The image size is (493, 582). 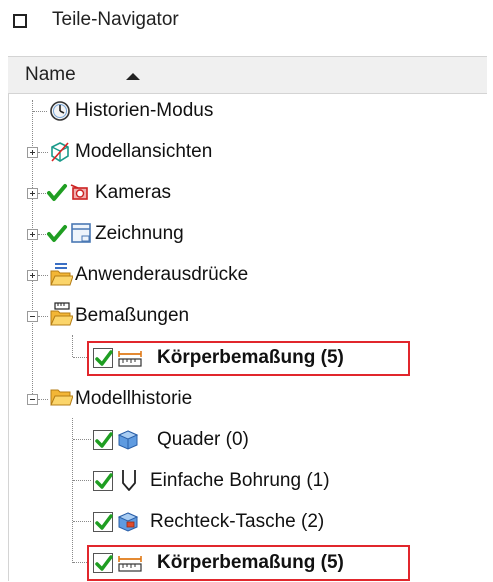 I want to click on tree-item-cameras: Kameras, so click(x=246, y=194).